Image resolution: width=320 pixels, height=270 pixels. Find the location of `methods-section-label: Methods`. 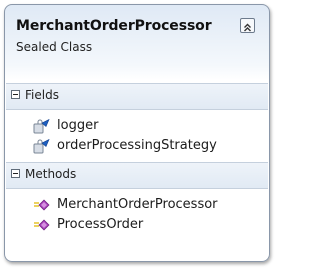

methods-section-label: Methods is located at coordinates (51, 174).